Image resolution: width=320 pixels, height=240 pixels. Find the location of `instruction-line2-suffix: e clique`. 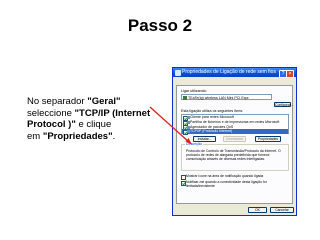

instruction-line2-suffix: e clique is located at coordinates (93, 124).